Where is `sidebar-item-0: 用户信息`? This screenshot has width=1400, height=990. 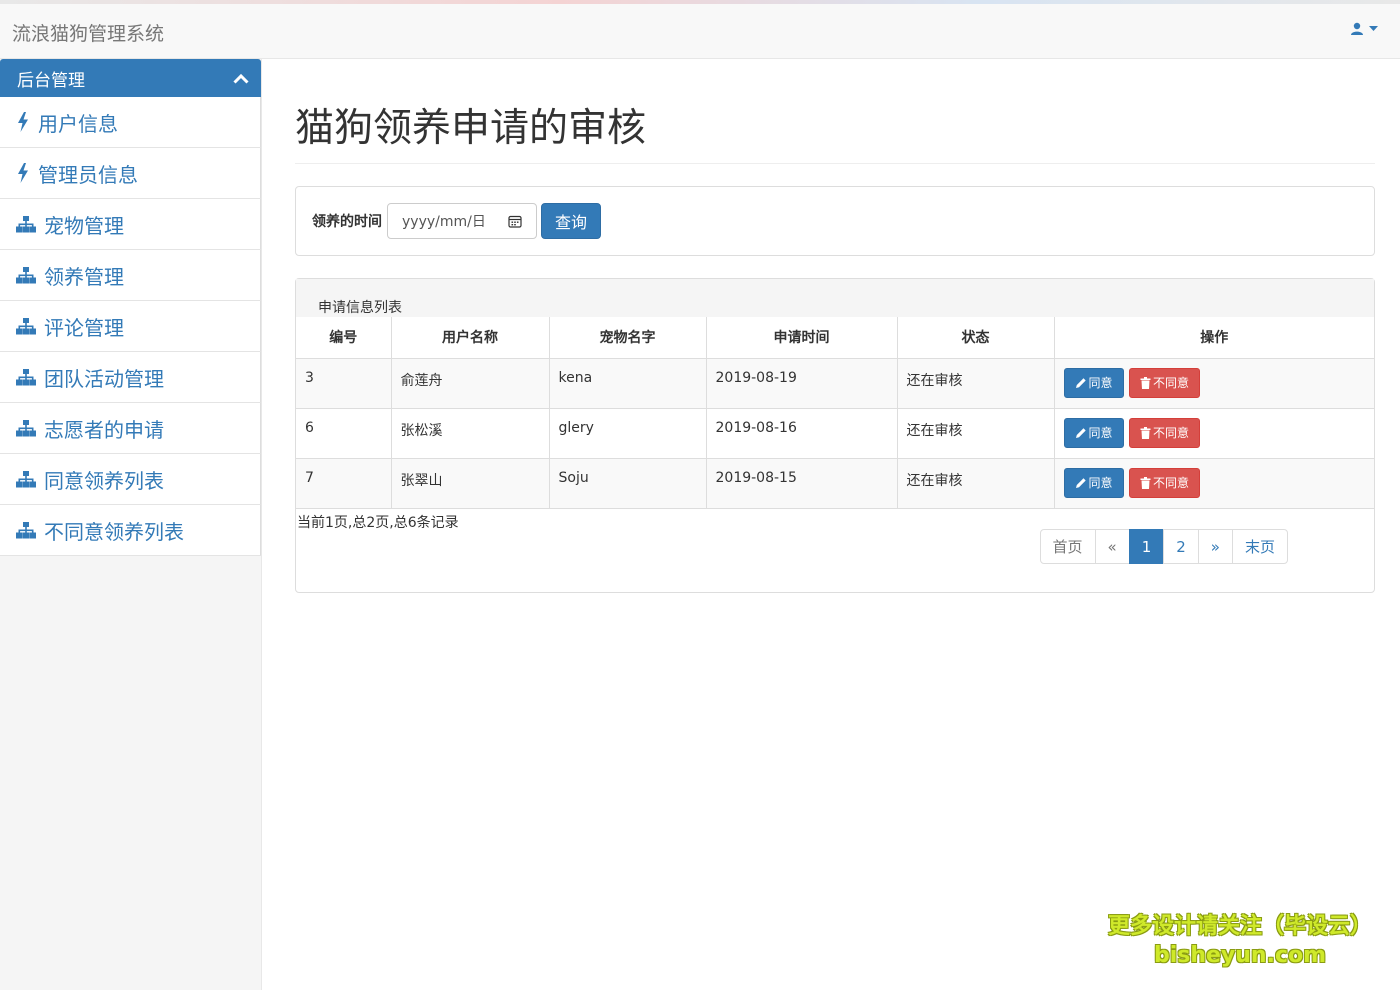
sidebar-item-0: 用户信息 is located at coordinates (130, 122).